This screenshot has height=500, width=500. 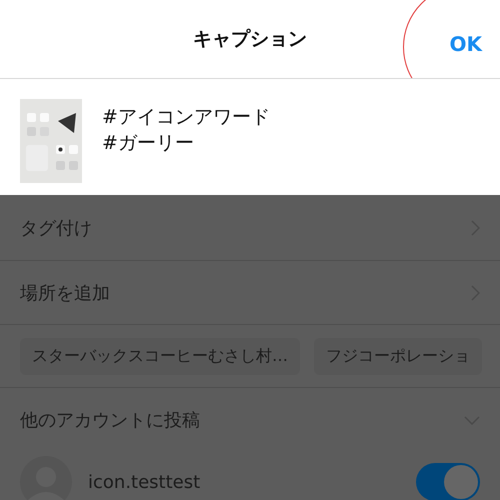 I want to click on menu-row: 場所を追加, so click(x=250, y=293).